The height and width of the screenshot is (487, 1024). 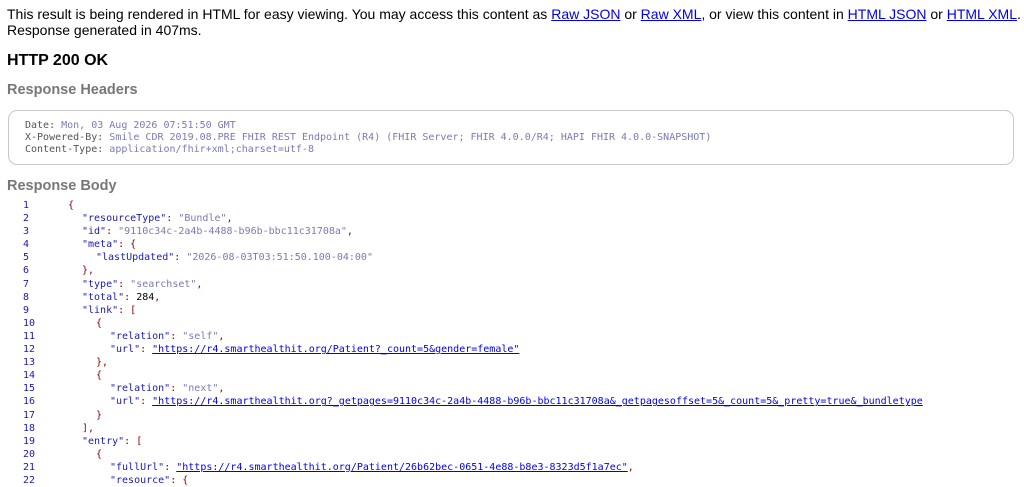 I want to click on json-key: "id", so click(x=94, y=232).